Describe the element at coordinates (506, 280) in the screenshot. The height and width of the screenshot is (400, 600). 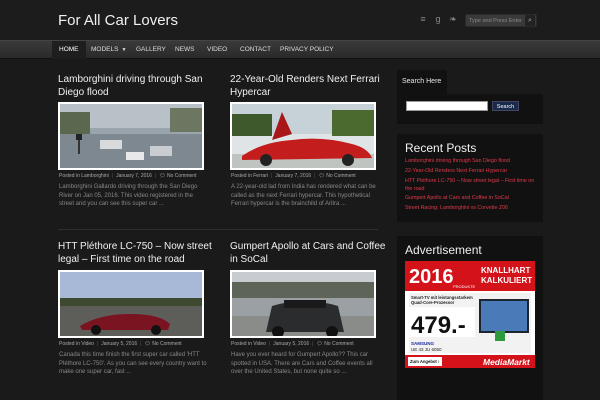
I see `ad-slogan-2: KALKULIERT` at that location.